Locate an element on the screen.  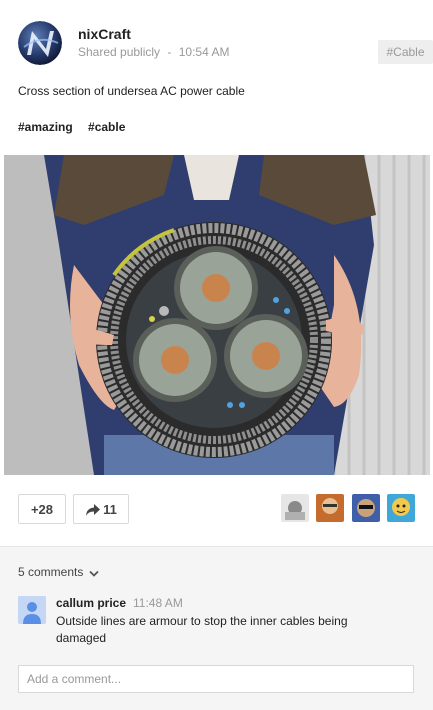
hashtag-link: #cable is located at coordinates (106, 127).